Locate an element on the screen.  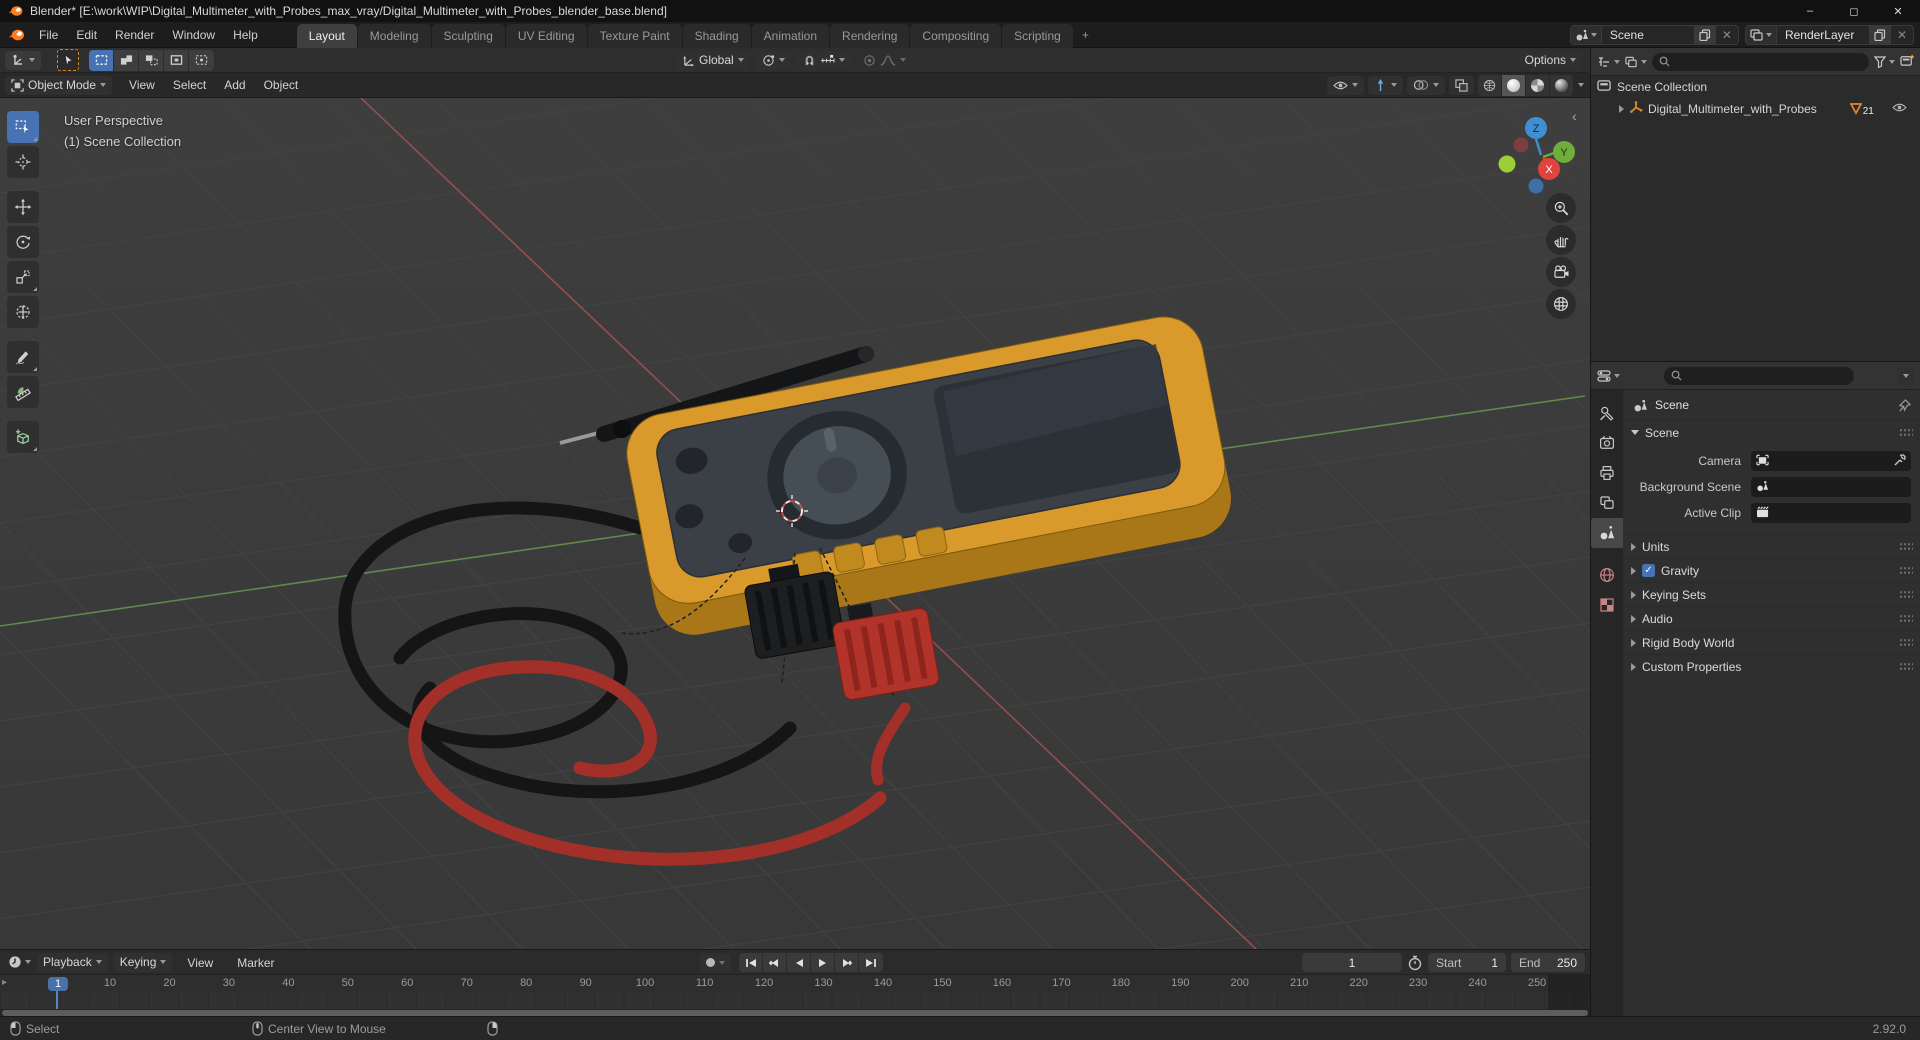
tool-add-cube-button is located at coordinates (23, 437).